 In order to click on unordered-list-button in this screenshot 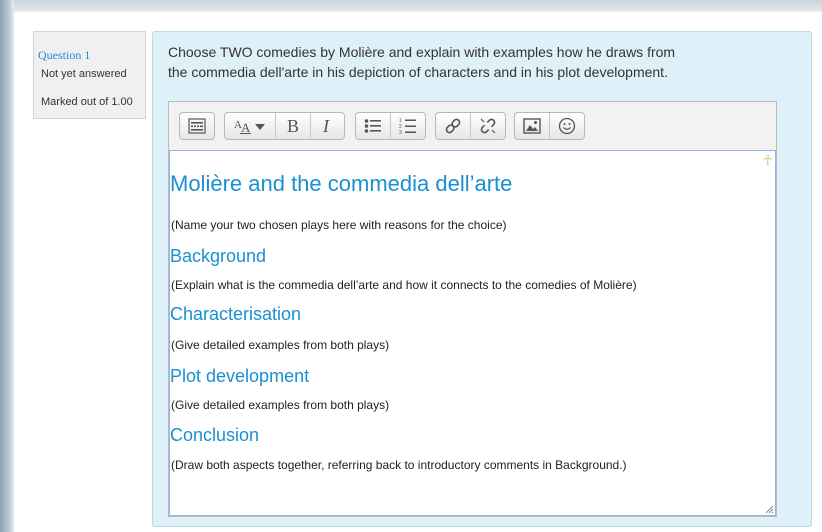, I will do `click(373, 126)`.